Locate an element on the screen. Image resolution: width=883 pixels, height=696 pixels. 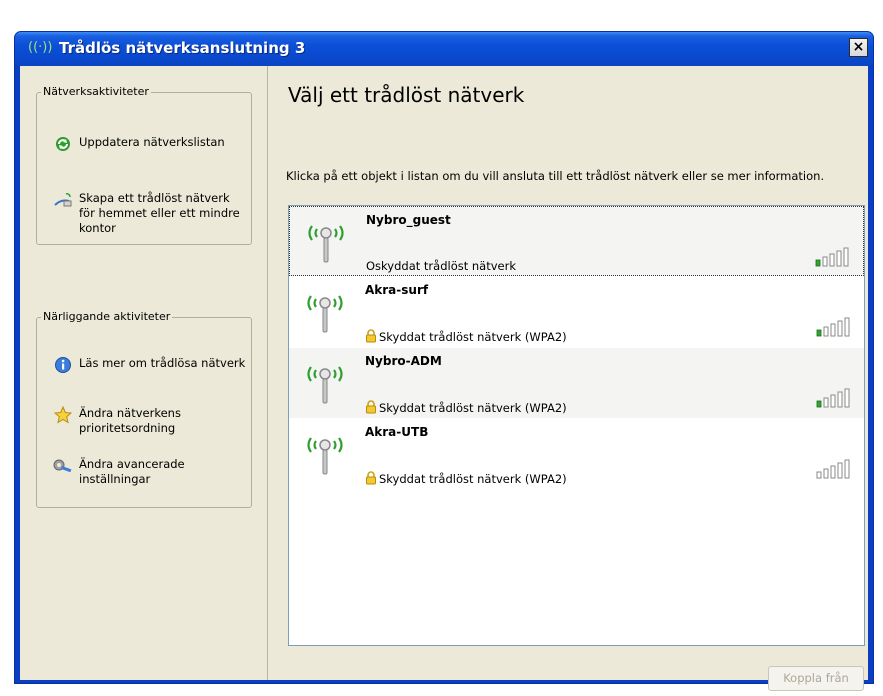
network-name: Nybro-ADM is located at coordinates (403, 361).